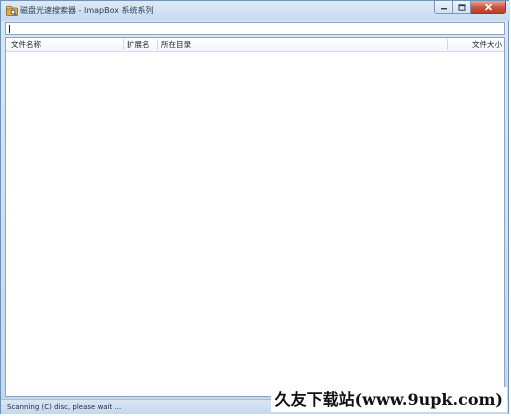 The height and width of the screenshot is (416, 511). I want to click on column-header-directory: 所在目录, so click(176, 44).